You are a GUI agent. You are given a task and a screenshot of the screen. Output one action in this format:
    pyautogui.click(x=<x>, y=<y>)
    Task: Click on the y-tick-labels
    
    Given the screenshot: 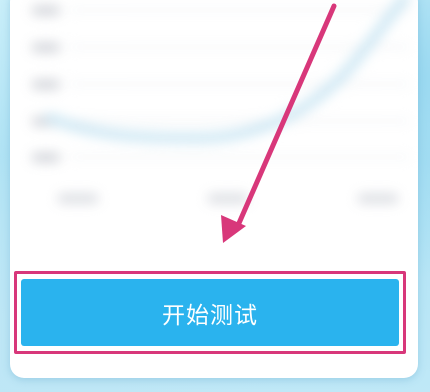 What is the action you would take?
    pyautogui.click(x=46, y=84)
    